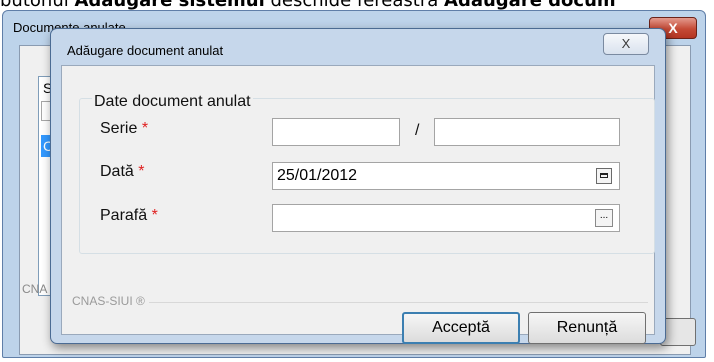  I want to click on parafa-label: Parafă *, so click(129, 216).